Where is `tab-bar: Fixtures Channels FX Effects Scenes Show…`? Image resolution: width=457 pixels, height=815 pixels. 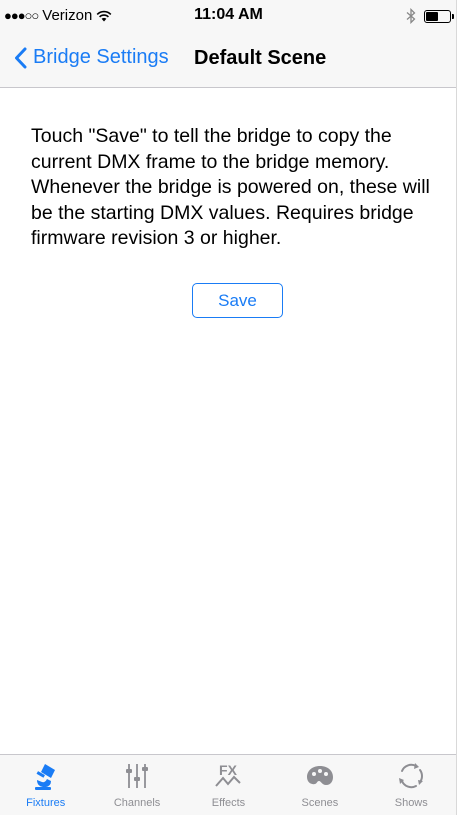 tab-bar: Fixtures Channels FX Effects Scenes Show… is located at coordinates (228, 784).